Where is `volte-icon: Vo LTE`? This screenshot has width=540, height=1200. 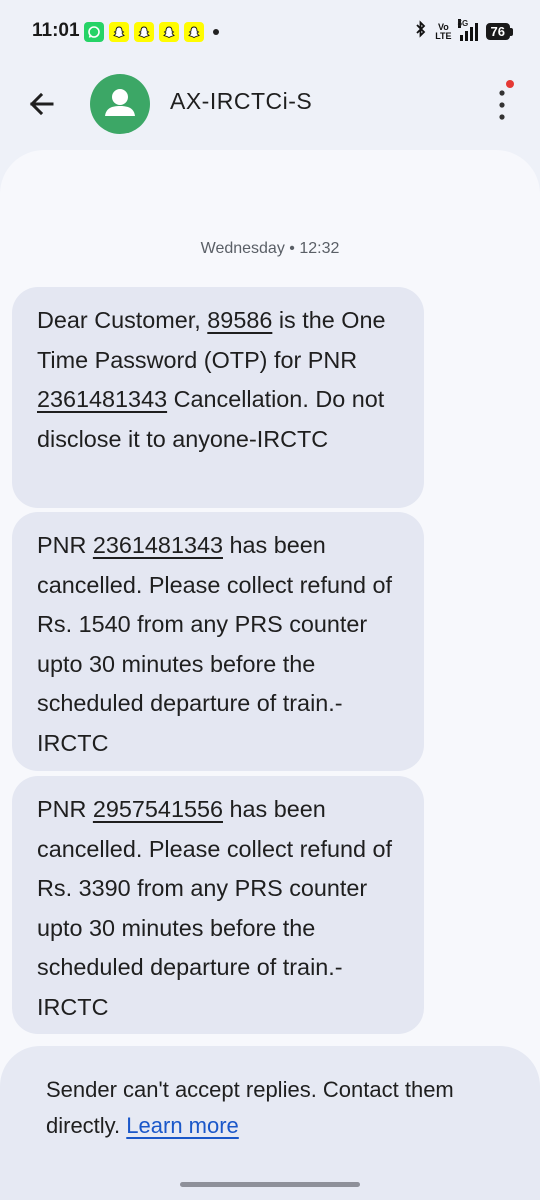
volte-icon: Vo LTE is located at coordinates (443, 31).